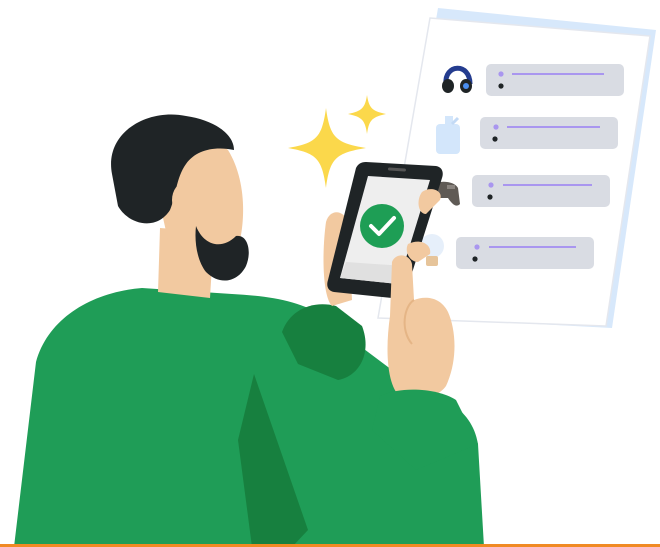 The image size is (660, 547). What do you see at coordinates (367, 114) in the screenshot?
I see `sparkle-small-icon` at bounding box center [367, 114].